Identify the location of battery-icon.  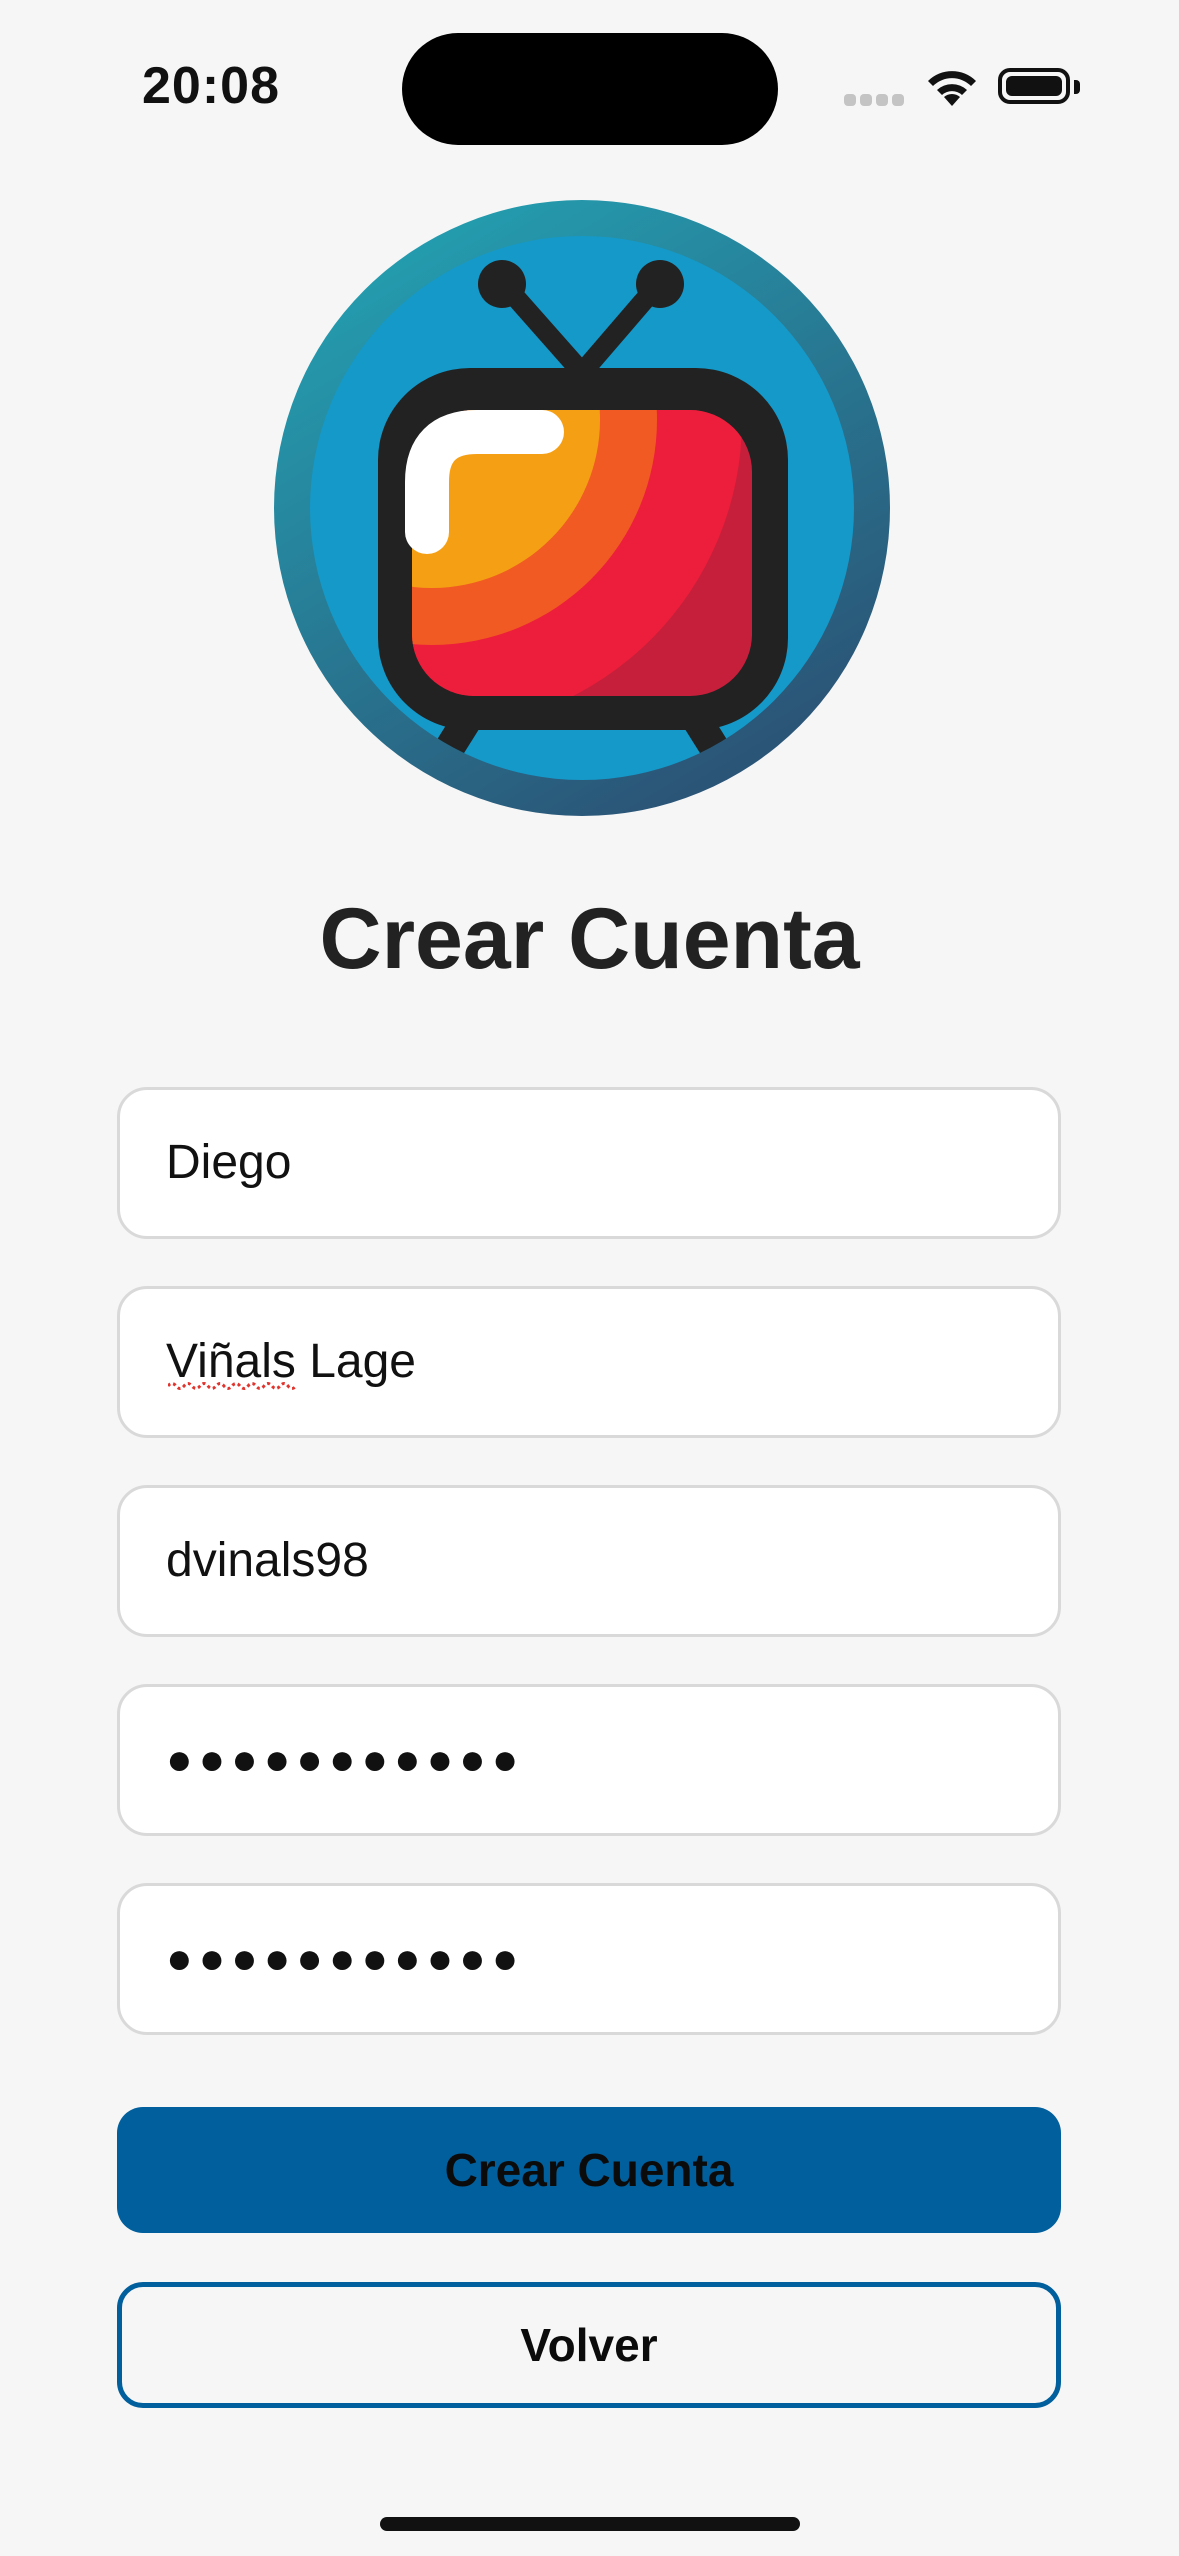
(1034, 86).